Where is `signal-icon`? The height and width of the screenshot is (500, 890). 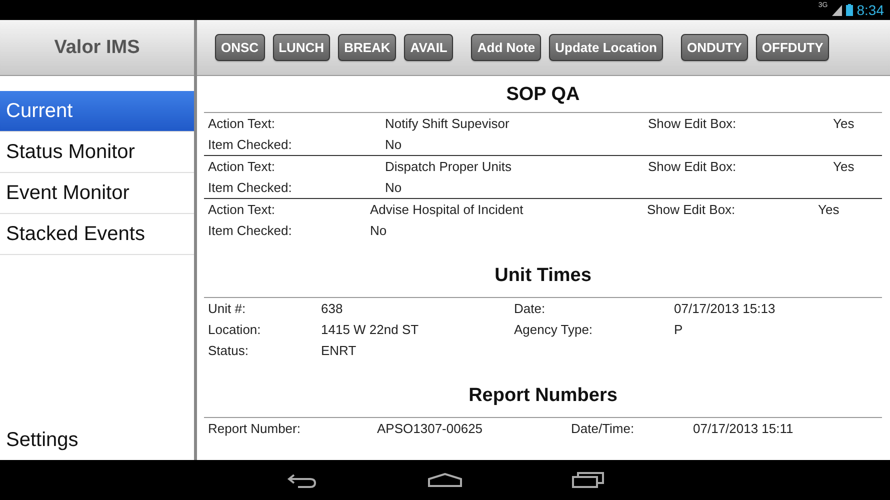
signal-icon is located at coordinates (837, 10).